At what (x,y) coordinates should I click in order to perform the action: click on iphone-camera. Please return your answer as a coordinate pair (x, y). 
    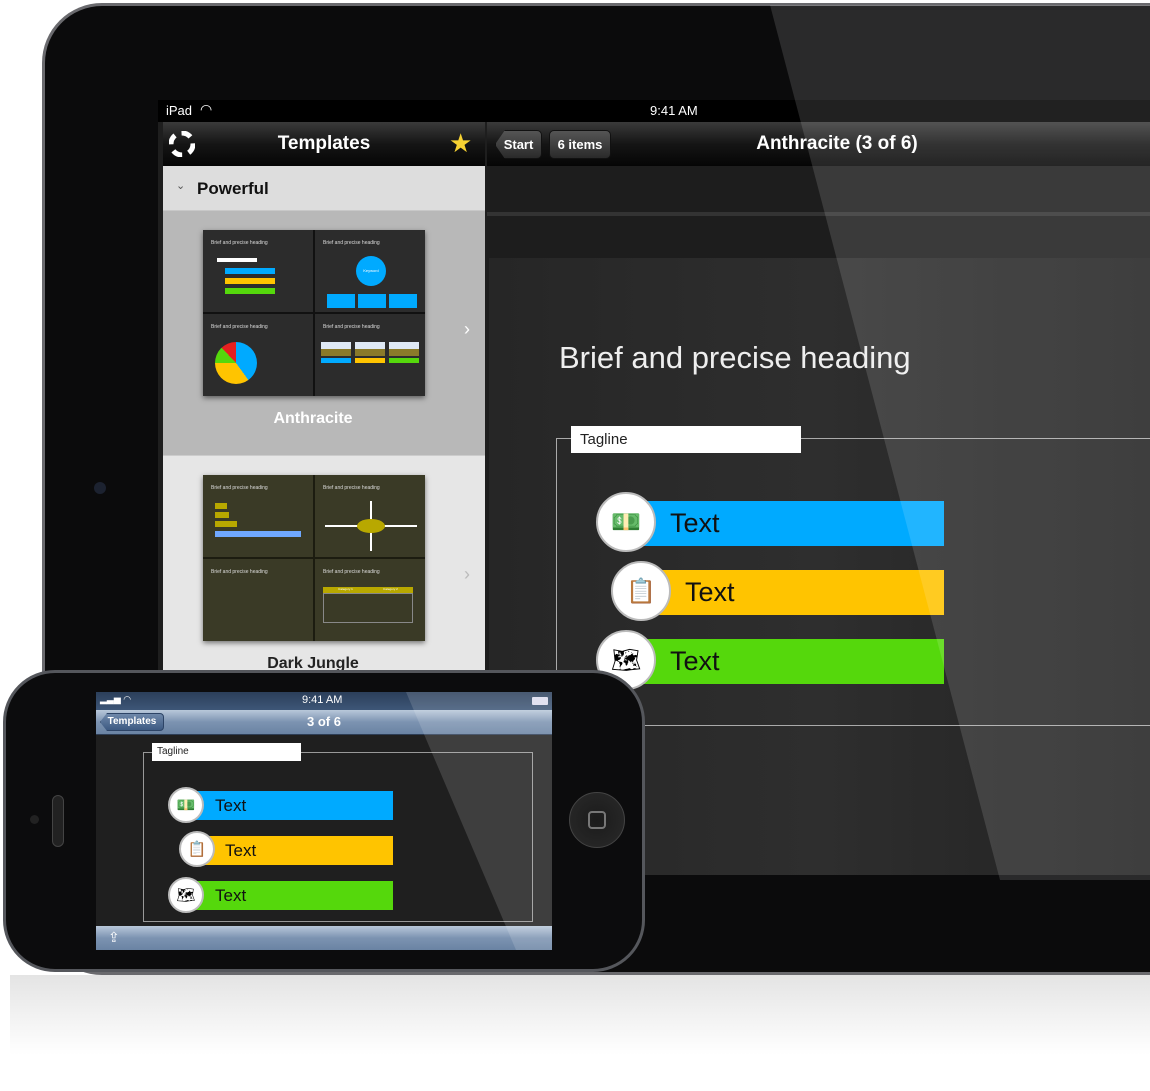
    Looking at the image, I should click on (34, 819).